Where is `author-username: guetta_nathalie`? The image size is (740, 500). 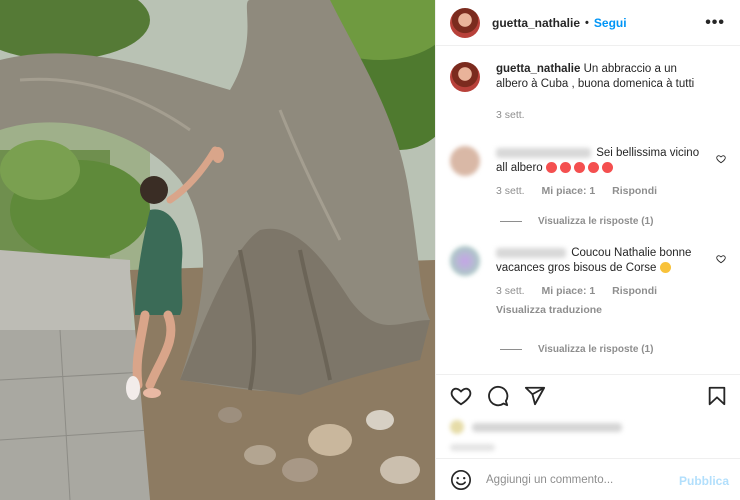 author-username: guetta_nathalie is located at coordinates (536, 23).